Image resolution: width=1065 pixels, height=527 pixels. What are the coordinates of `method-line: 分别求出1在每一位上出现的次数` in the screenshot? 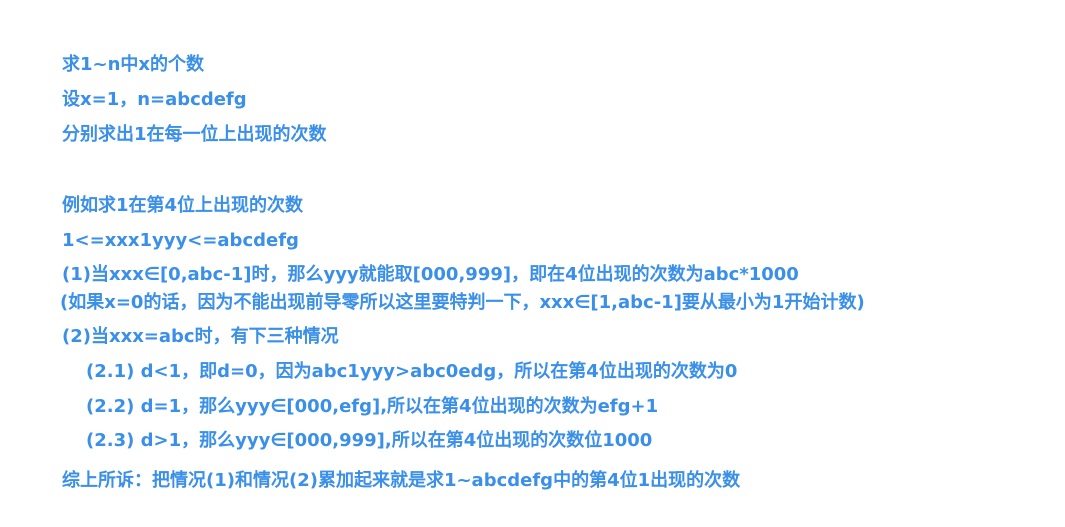 It's located at (194, 134).